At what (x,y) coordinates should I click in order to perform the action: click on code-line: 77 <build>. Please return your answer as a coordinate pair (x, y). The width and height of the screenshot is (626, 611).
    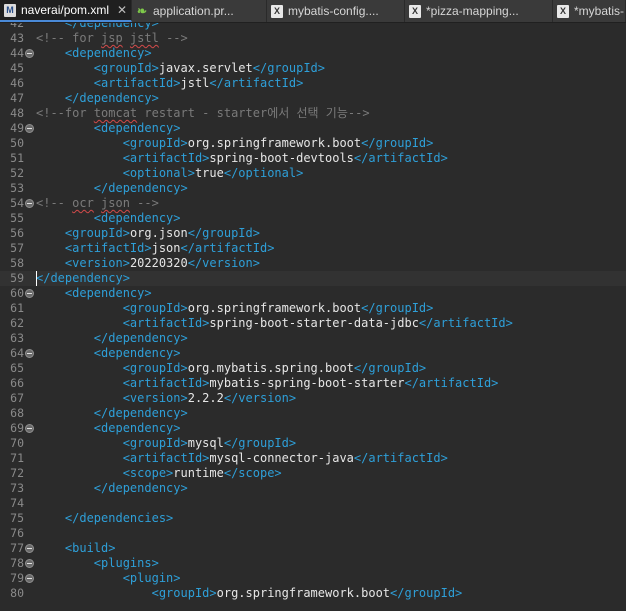
    Looking at the image, I should click on (313, 548).